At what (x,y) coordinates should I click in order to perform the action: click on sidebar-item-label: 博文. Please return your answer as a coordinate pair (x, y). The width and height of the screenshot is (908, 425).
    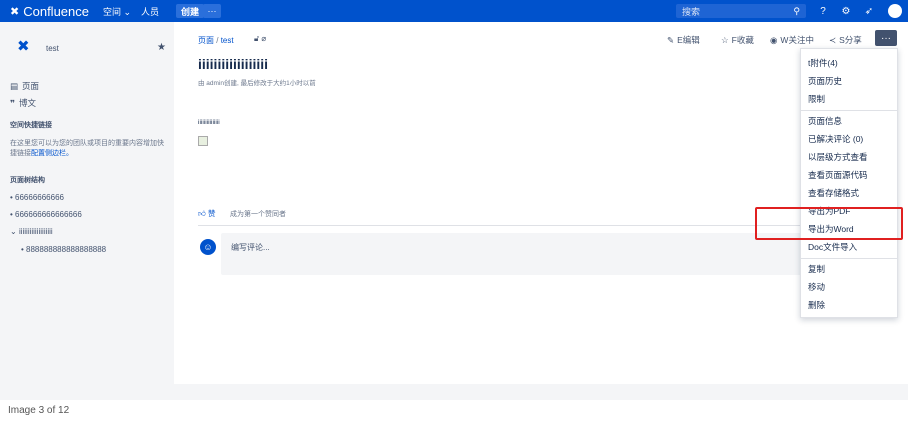
    Looking at the image, I should click on (28, 103).